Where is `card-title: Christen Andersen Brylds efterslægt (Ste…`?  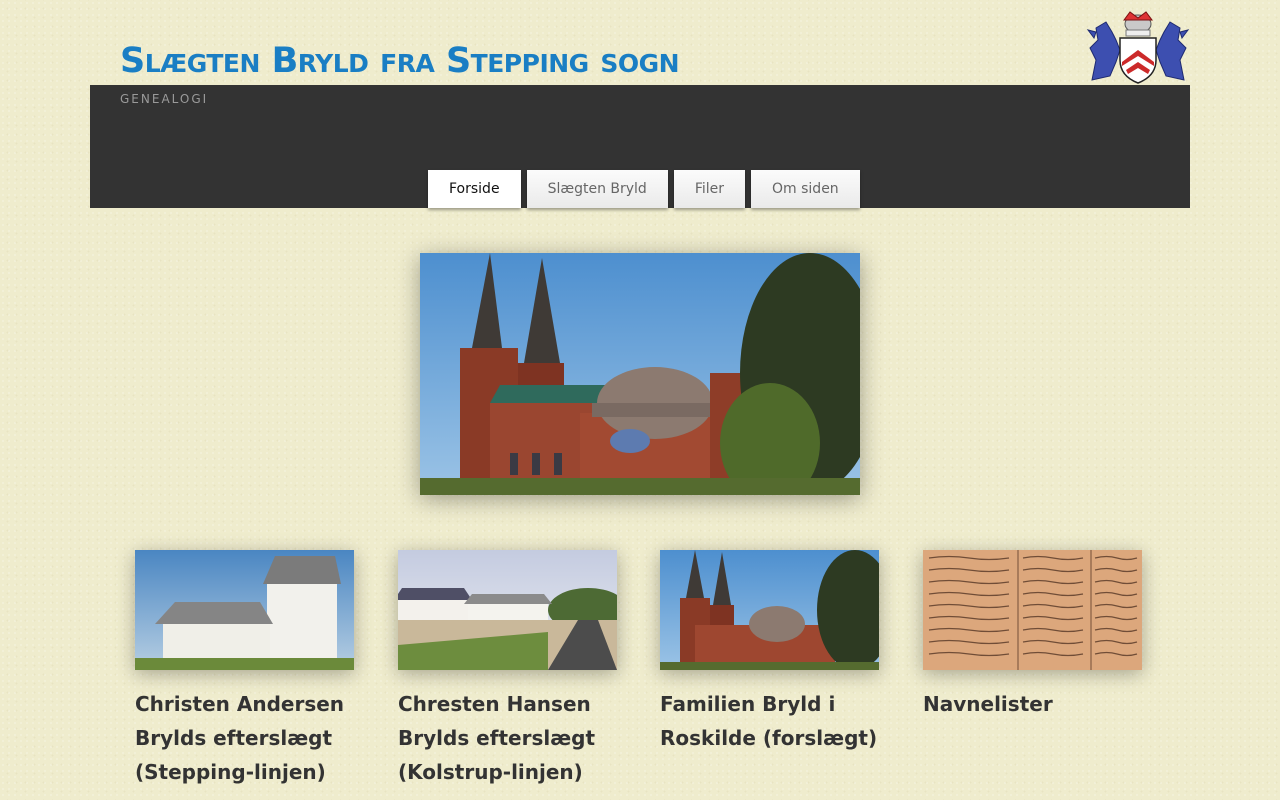
card-title: Christen Andersen Brylds efterslægt (Ste… is located at coordinates (244, 738).